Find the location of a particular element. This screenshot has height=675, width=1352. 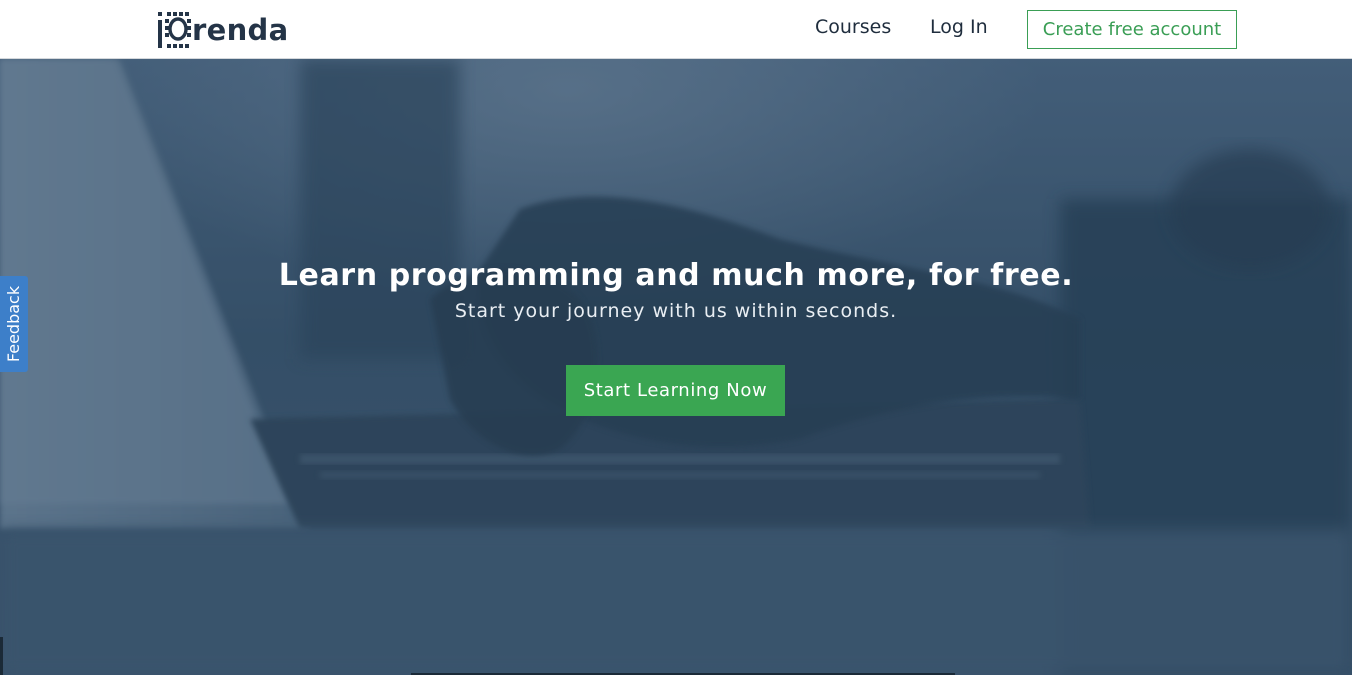

logo-wordmark: renda is located at coordinates (240, 30).